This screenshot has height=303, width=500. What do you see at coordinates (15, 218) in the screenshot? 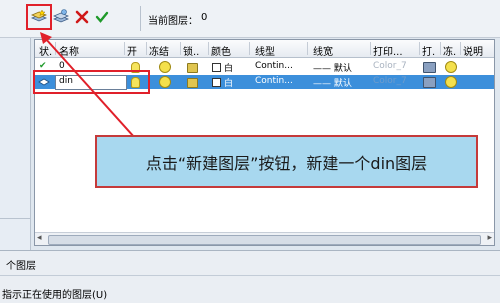
I see `filter-tree-divider` at bounding box center [15, 218].